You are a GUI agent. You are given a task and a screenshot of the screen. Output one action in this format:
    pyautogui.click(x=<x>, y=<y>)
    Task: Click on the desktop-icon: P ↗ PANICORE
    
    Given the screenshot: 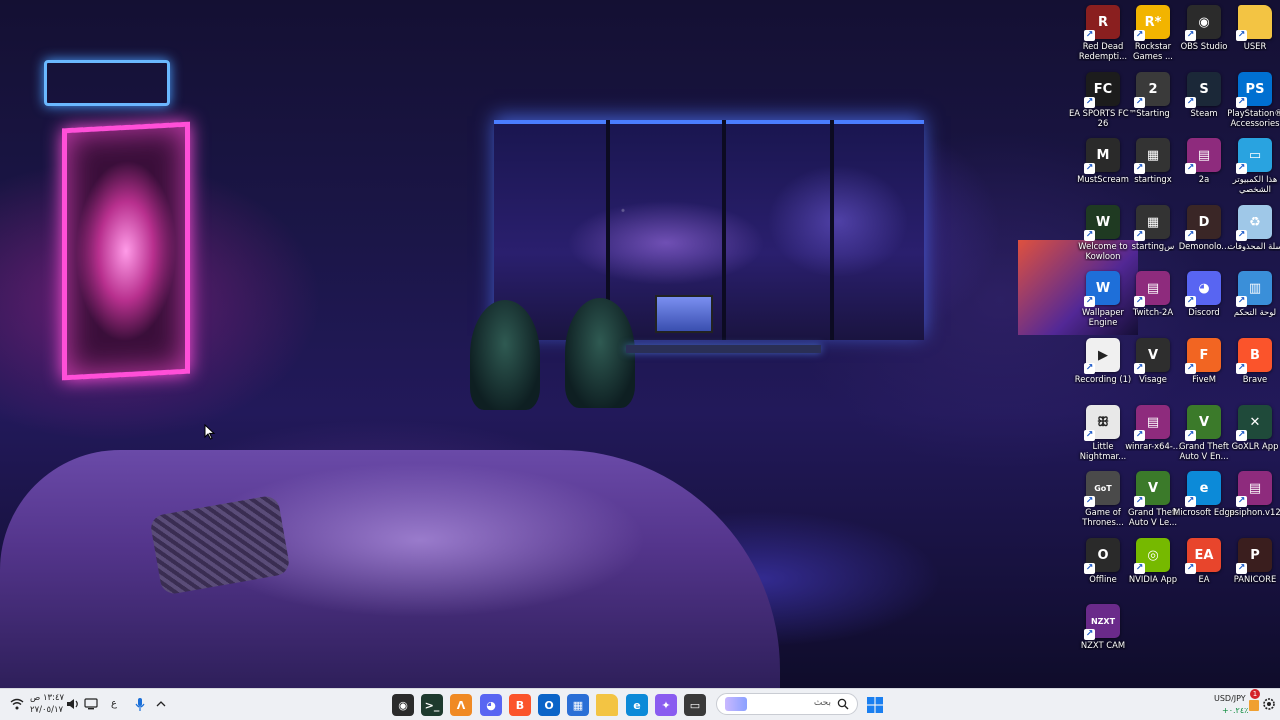 What is the action you would take?
    pyautogui.click(x=1250, y=570)
    